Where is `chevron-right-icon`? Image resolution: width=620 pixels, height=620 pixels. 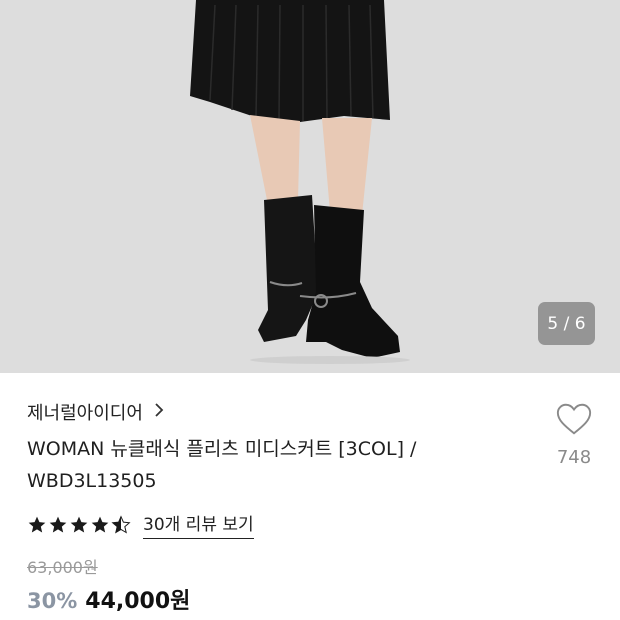 chevron-right-icon is located at coordinates (159, 412).